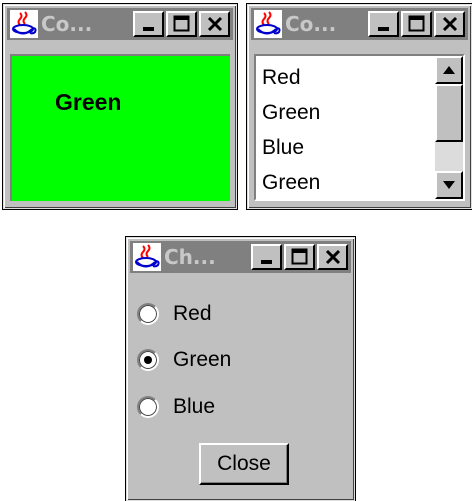 Image resolution: width=472 pixels, height=501 pixels. I want to click on radio-selected-dot, so click(148, 360).